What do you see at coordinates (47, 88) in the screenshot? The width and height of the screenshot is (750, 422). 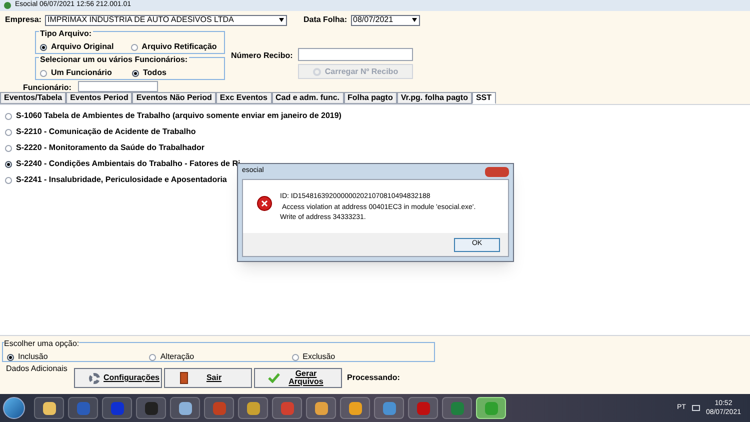 I see `field-label: Funcionário:` at bounding box center [47, 88].